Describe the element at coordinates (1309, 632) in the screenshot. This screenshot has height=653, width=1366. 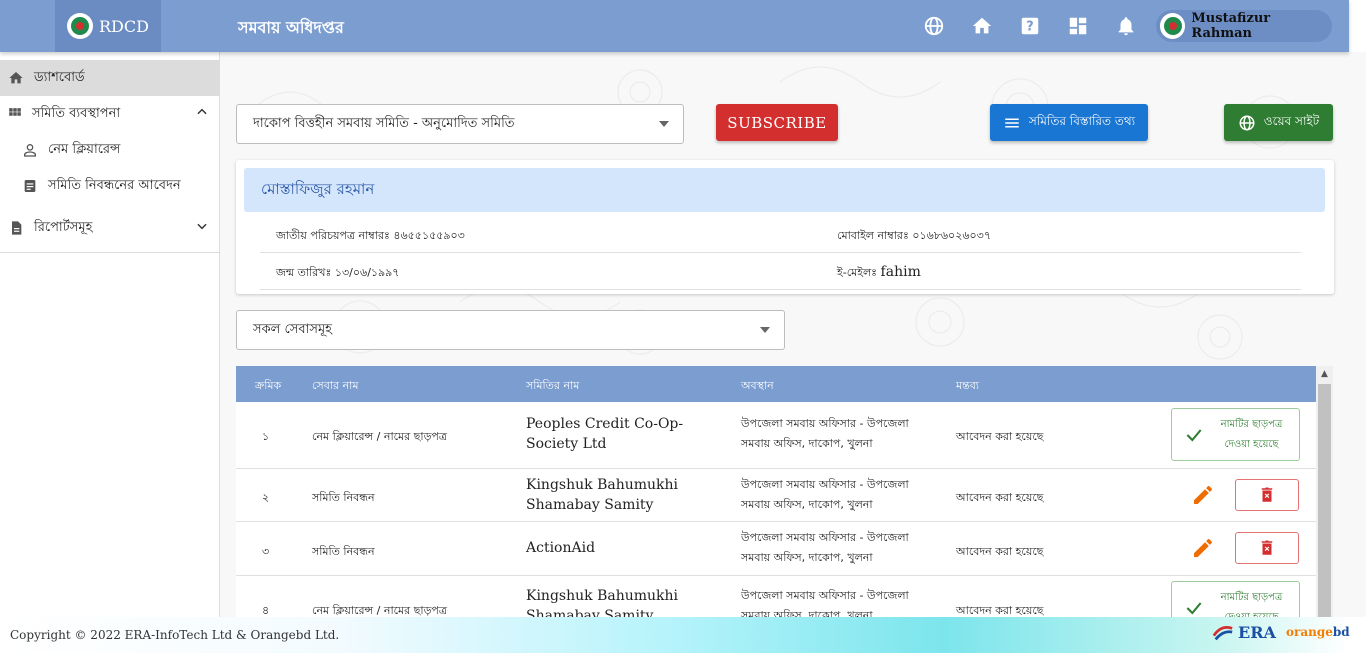
I see `orangebd-logo-part1: orange` at that location.